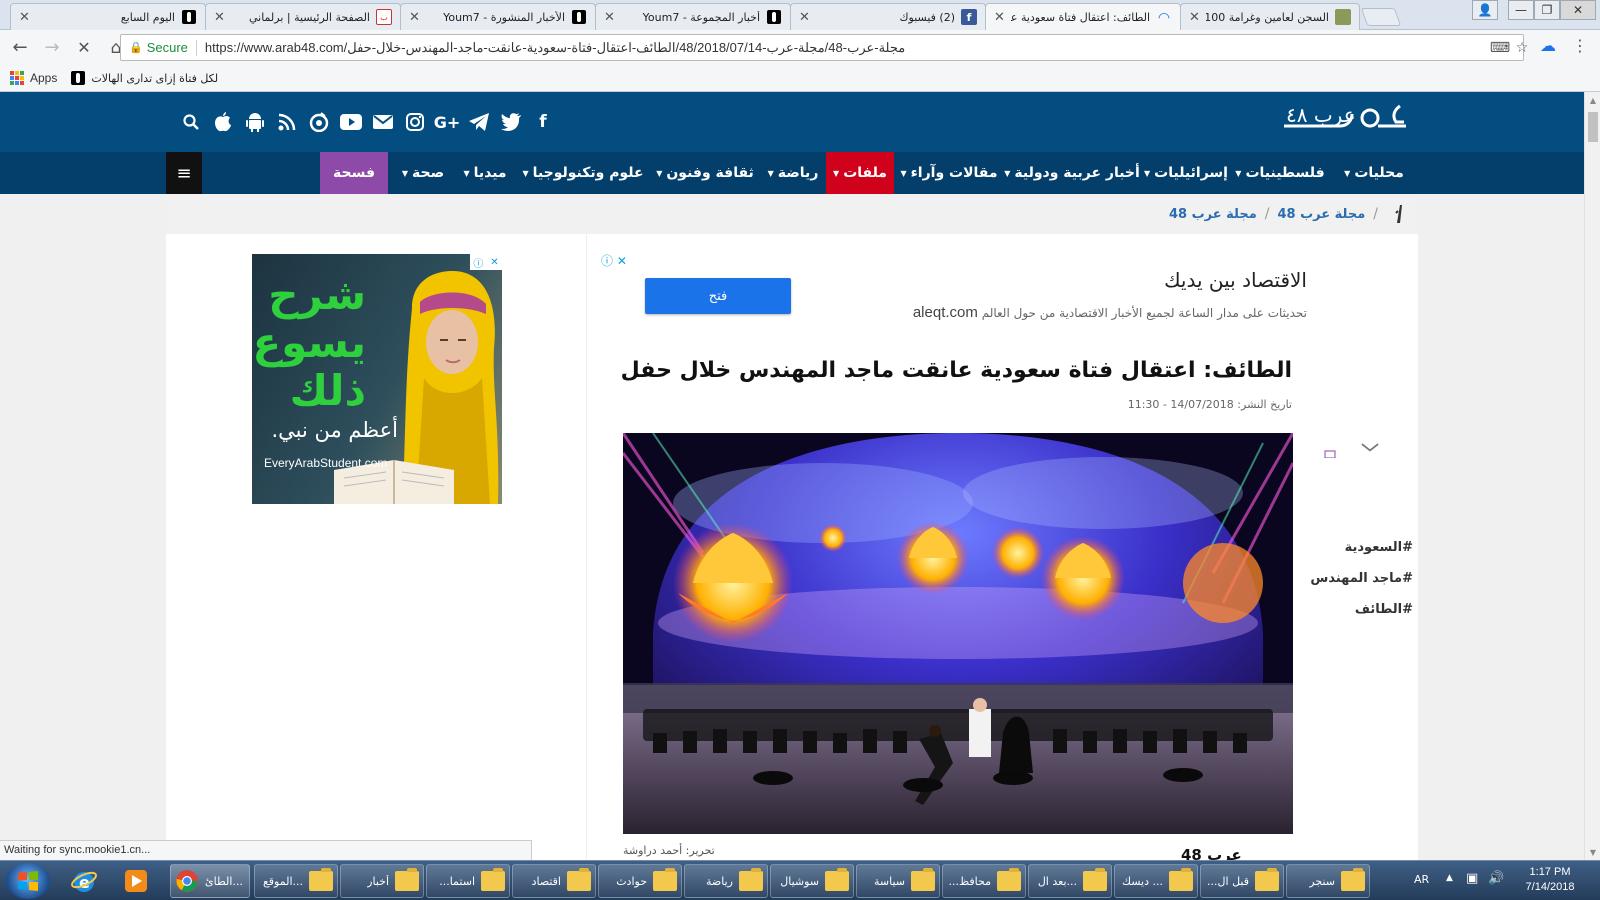 This screenshot has width=1600, height=900. I want to click on tab-4: أخبار المجموعة - Youm7 ✕, so click(693, 16).